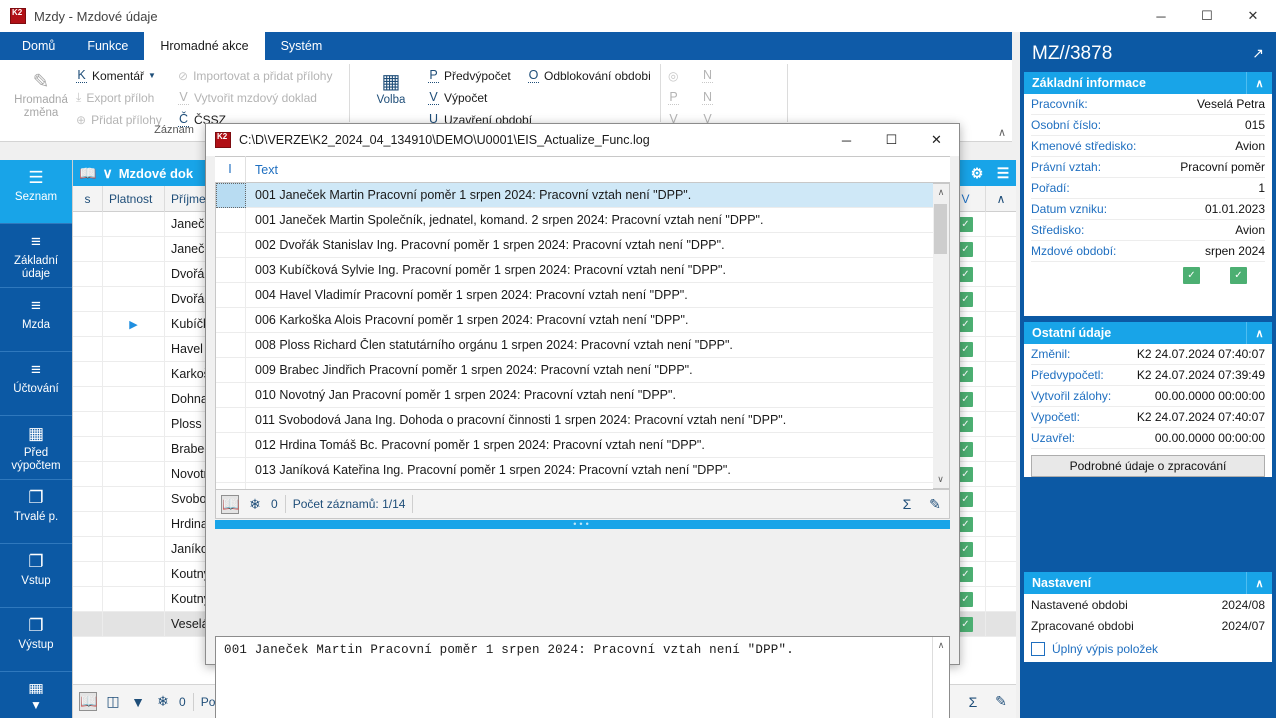 The image size is (1276, 718). What do you see at coordinates (1003, 173) in the screenshot?
I see `menu-icon: ☰` at bounding box center [1003, 173].